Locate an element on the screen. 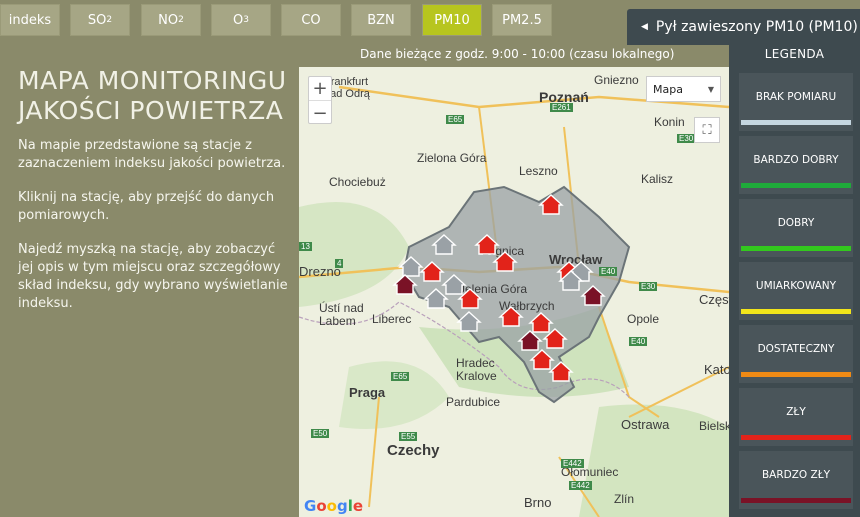 The width and height of the screenshot is (860, 517). tab-no2: NO 2 is located at coordinates (171, 20).